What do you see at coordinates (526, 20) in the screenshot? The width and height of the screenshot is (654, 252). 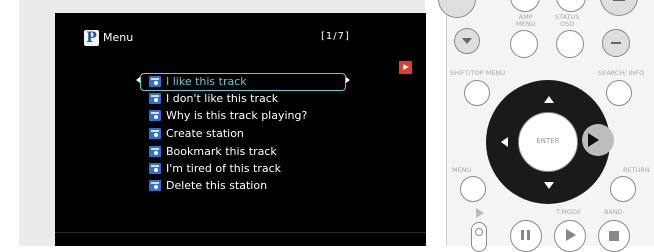 I see `amp-menu-label: AMP MENU` at bounding box center [526, 20].